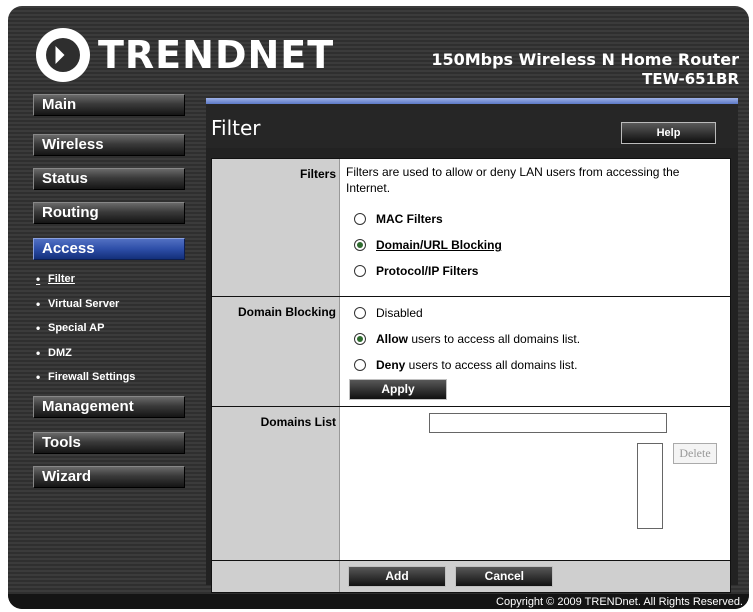 This screenshot has height=612, width=753. What do you see at coordinates (397, 576) in the screenshot?
I see `add-button: Add` at bounding box center [397, 576].